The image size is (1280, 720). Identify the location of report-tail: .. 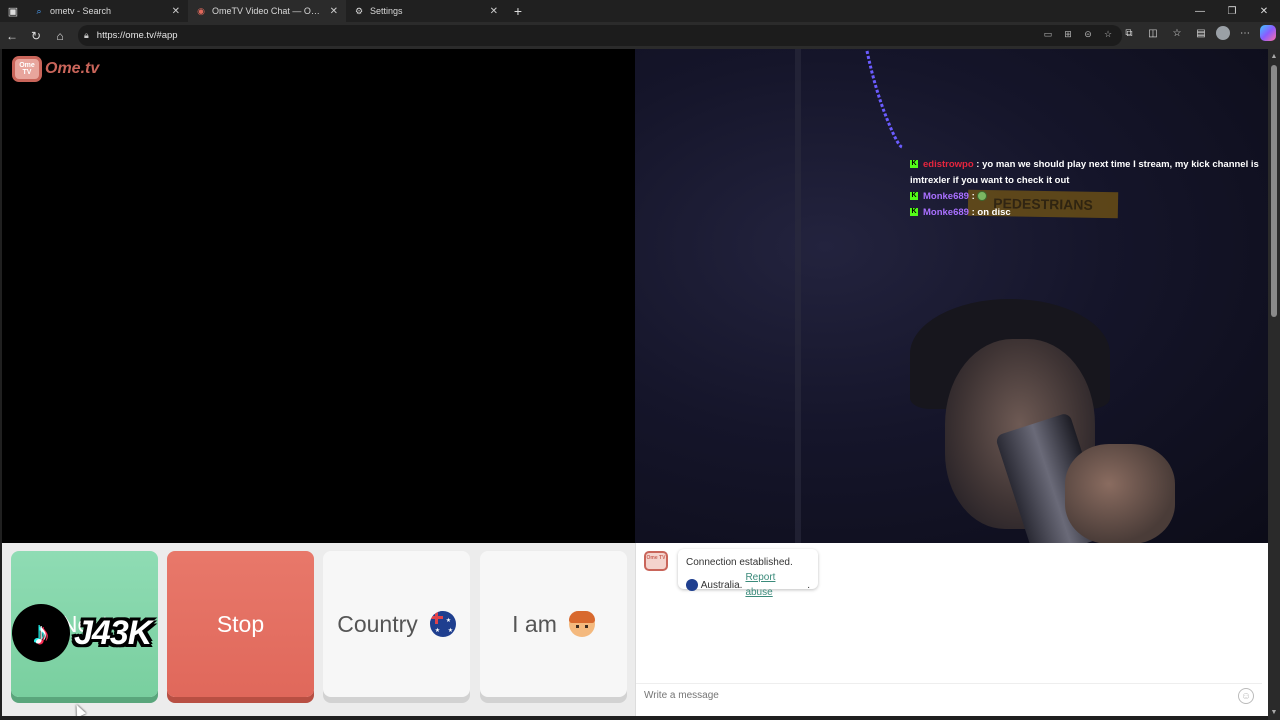
(808, 585).